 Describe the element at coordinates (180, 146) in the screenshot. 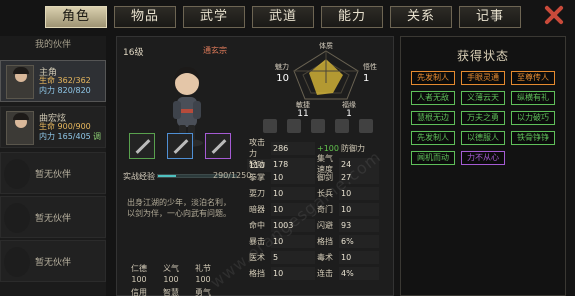

I see `armor-slot-icon` at that location.